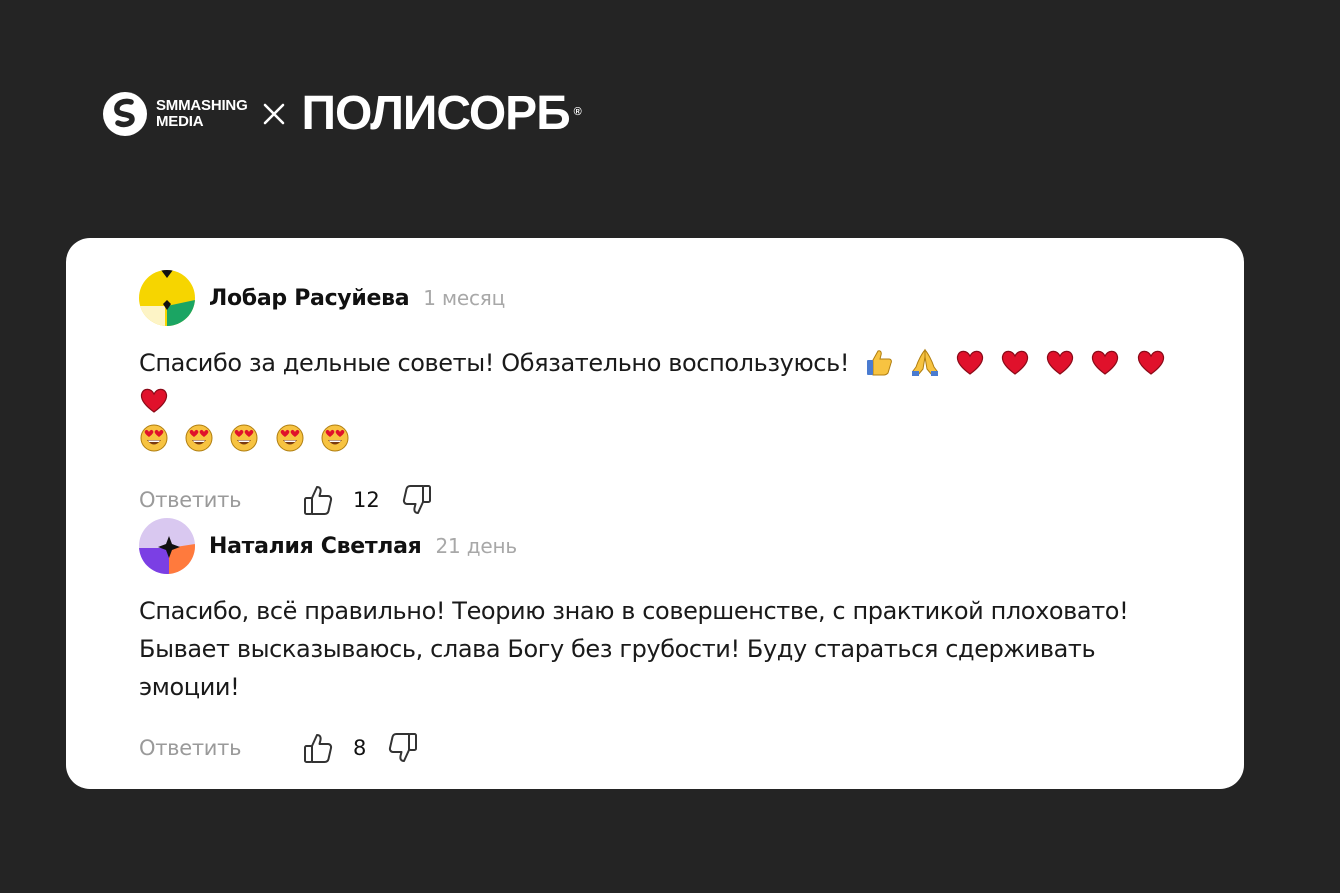  Describe the element at coordinates (180, 121) in the screenshot. I see `smmashing-wordmark-line2: MEDIA` at that location.